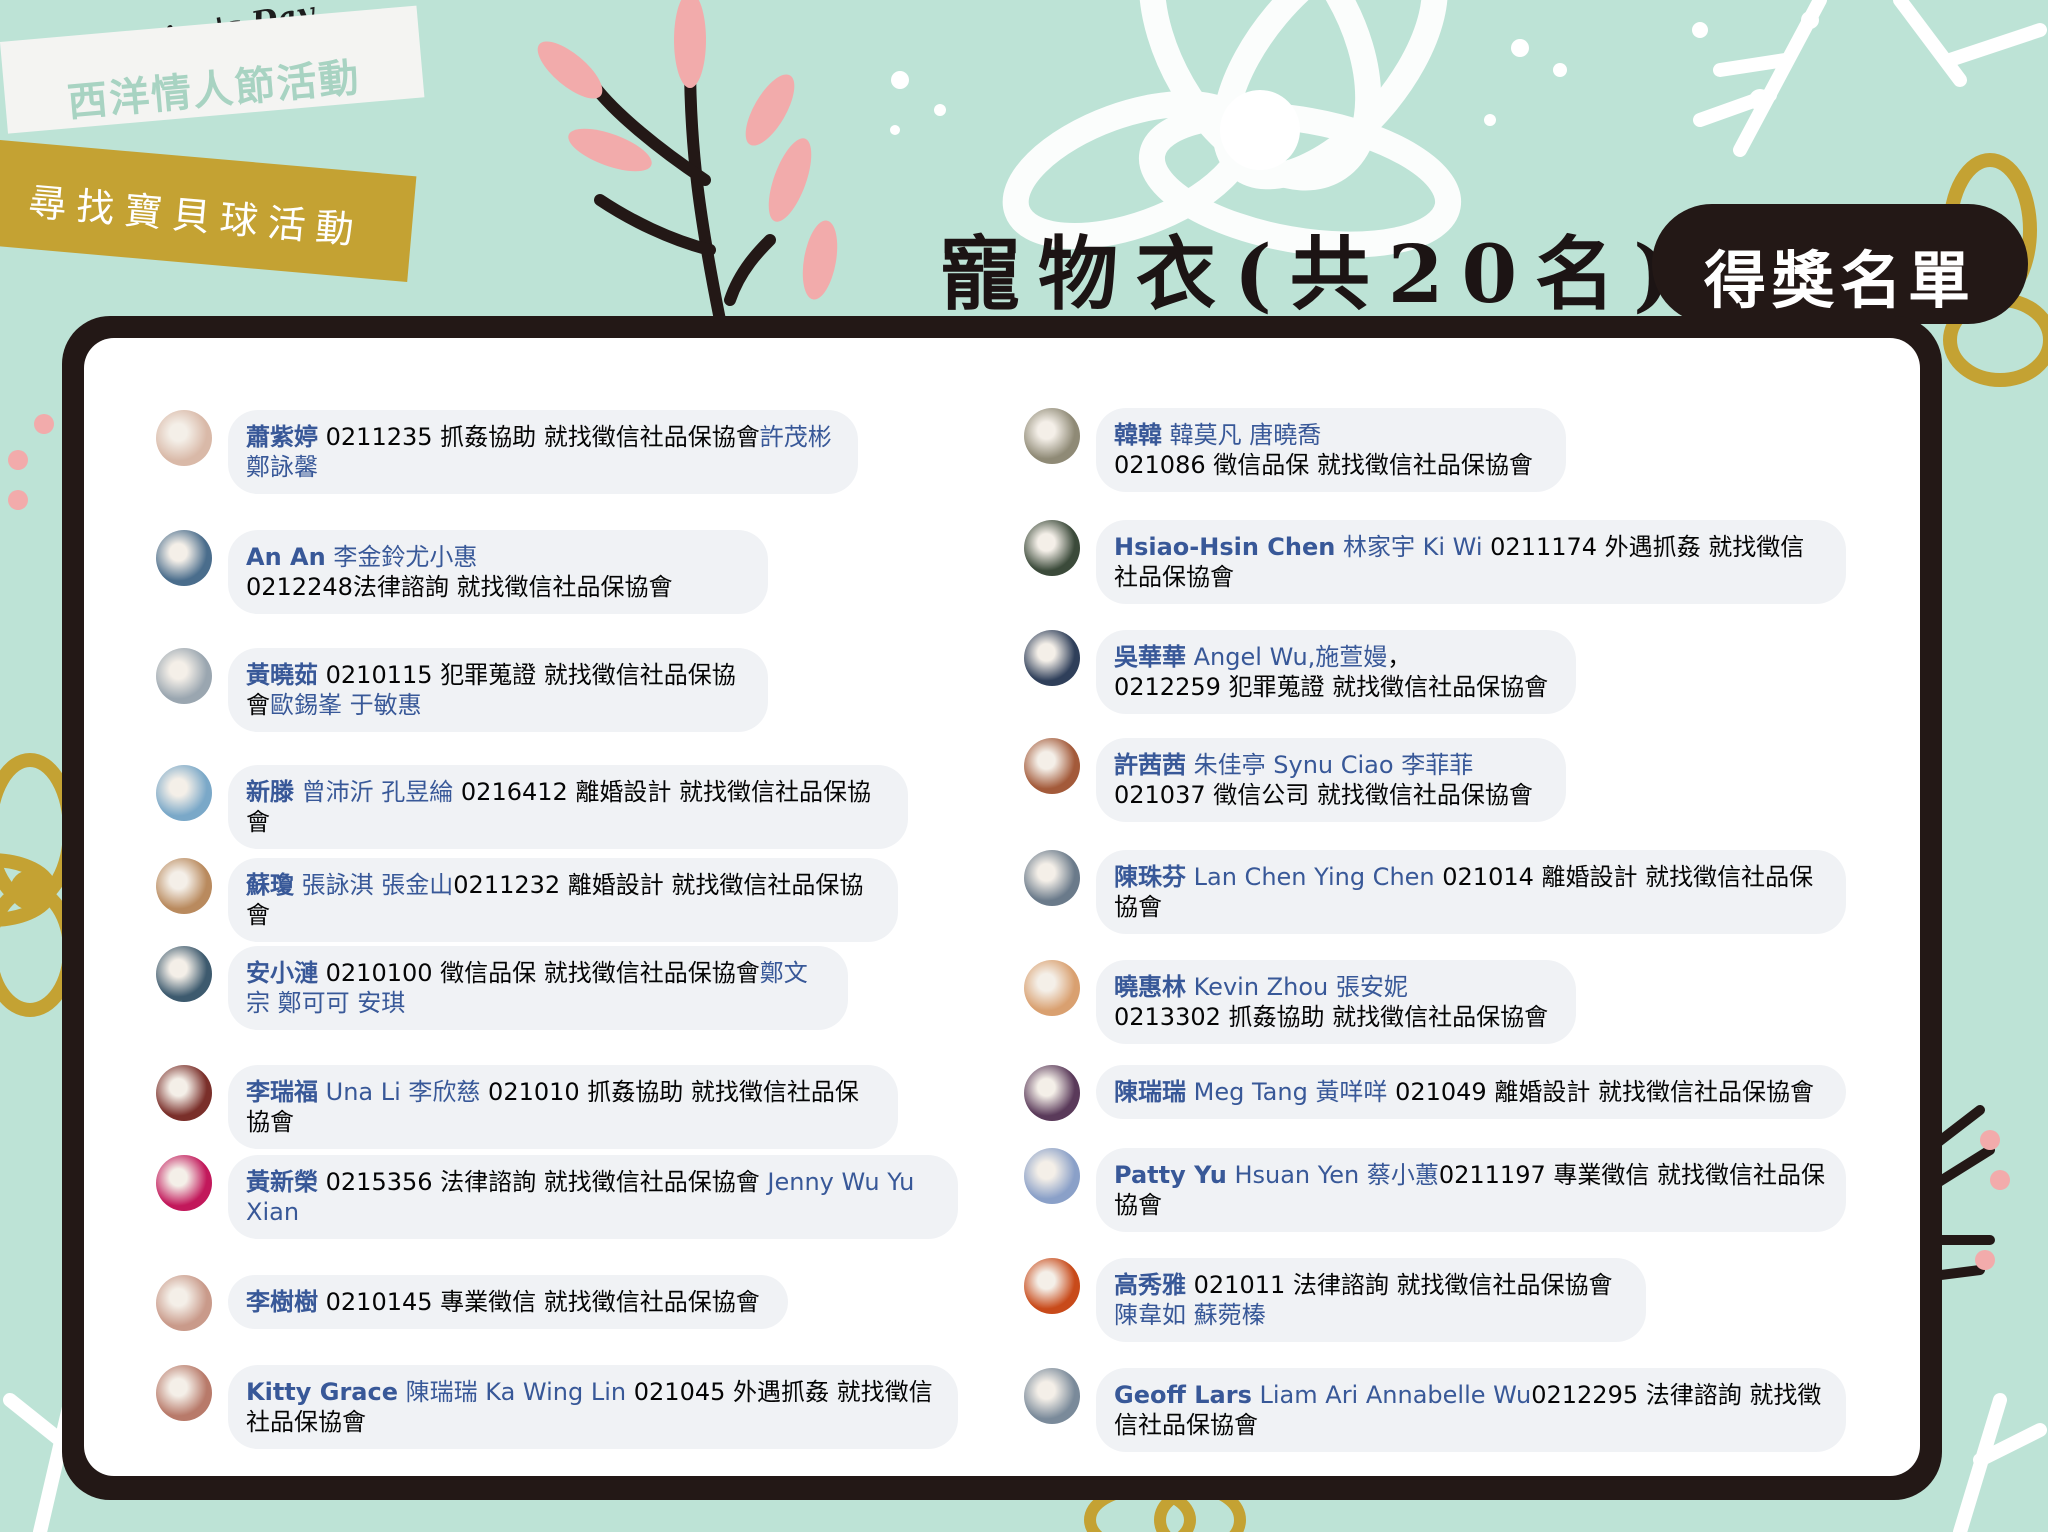 The height and width of the screenshot is (1532, 2048). Describe the element at coordinates (1190, 1315) in the screenshot. I see `tagged-names: 陳韋如 蘇菀榛` at that location.